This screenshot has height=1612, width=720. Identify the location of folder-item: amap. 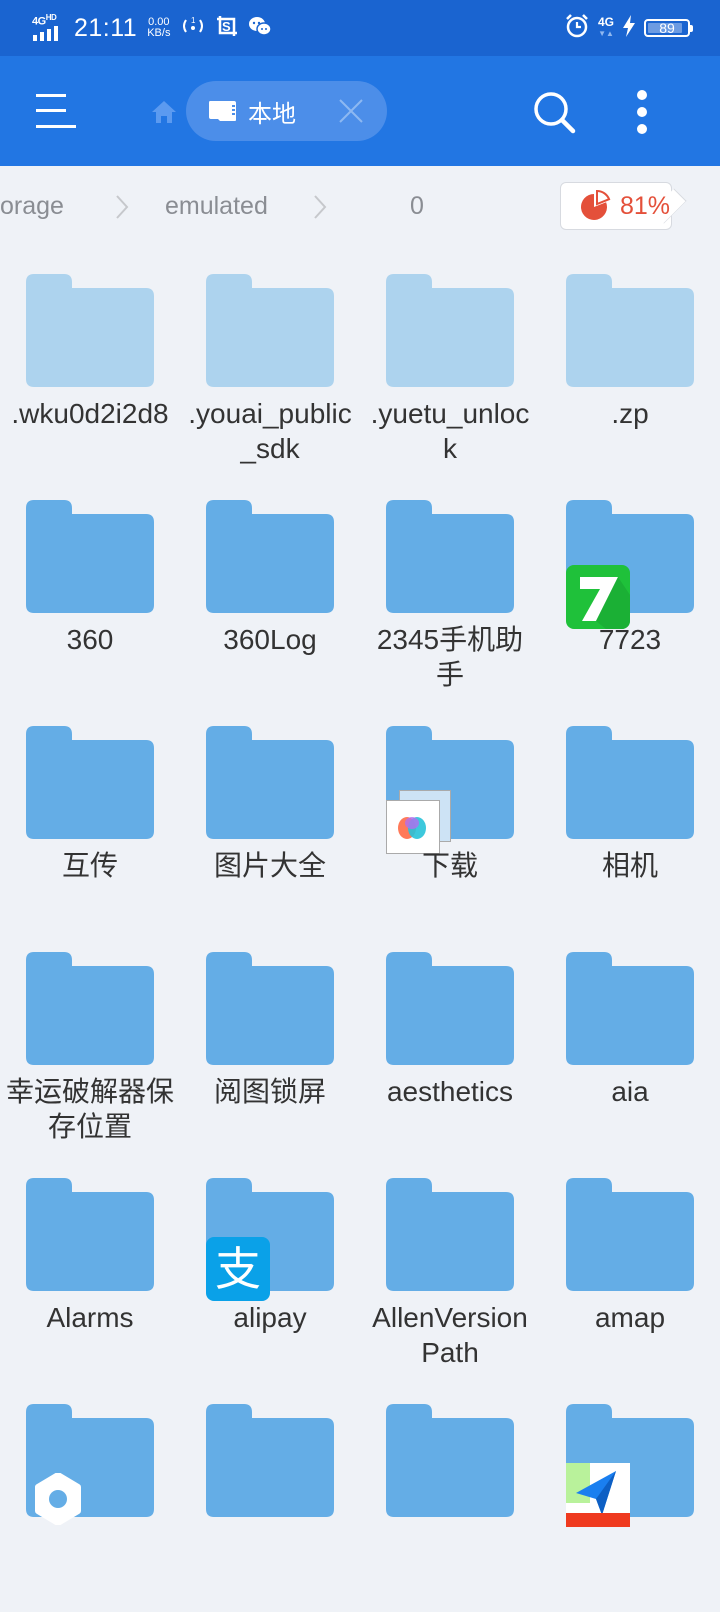
(630, 1273).